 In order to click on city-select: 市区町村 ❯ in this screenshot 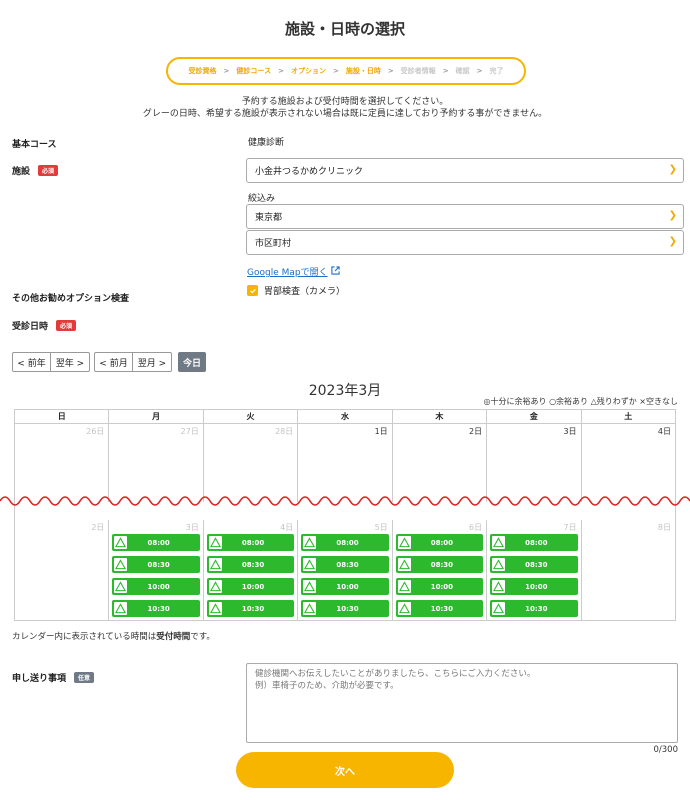, I will do `click(465, 242)`.